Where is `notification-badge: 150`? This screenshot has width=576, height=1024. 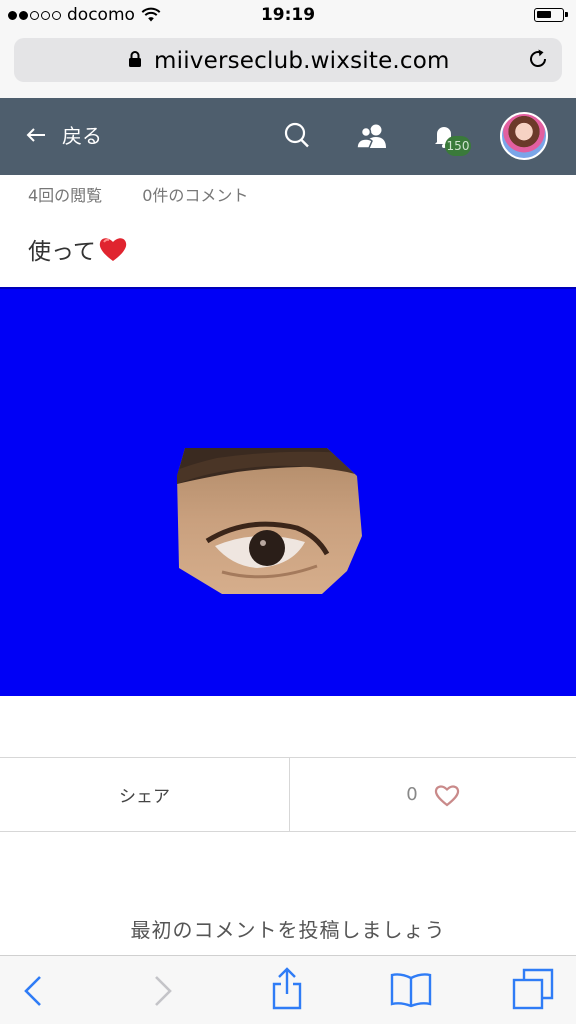 notification-badge: 150 is located at coordinates (458, 146).